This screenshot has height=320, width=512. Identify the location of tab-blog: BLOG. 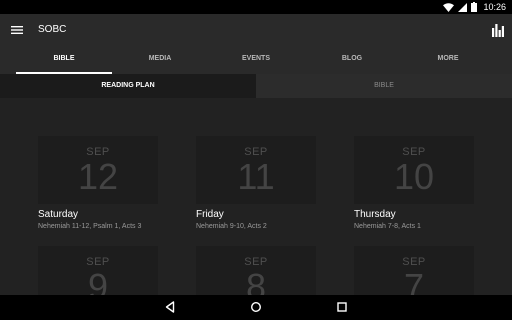
(352, 63).